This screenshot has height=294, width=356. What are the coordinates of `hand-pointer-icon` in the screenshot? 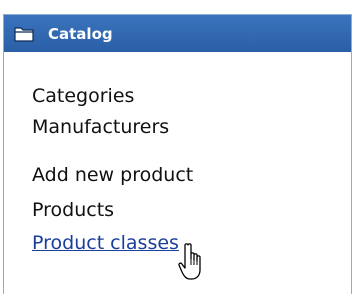 It's located at (194, 263).